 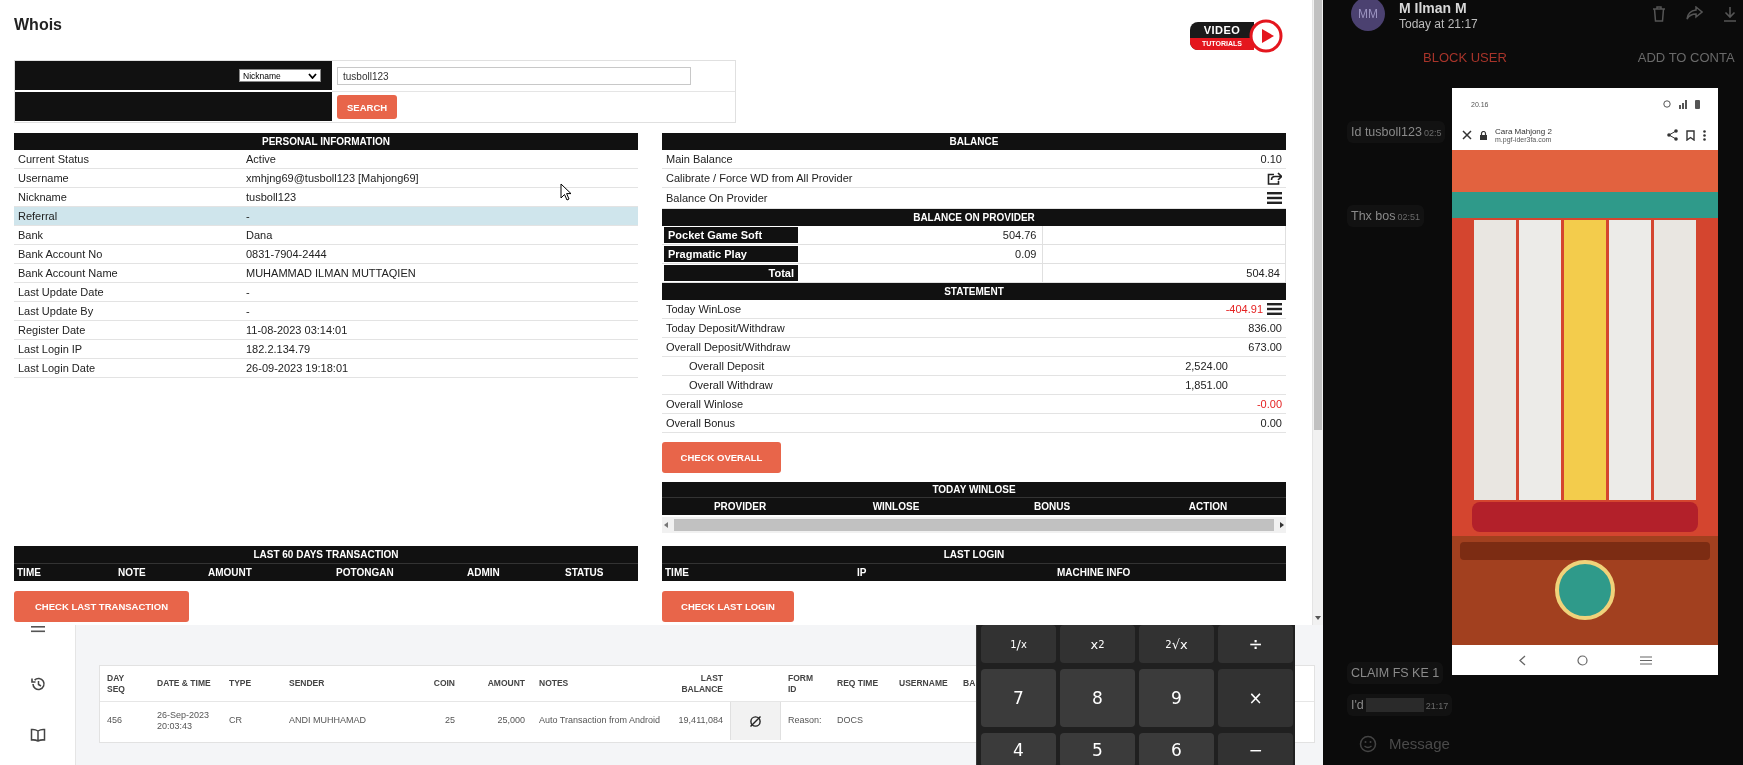 I want to click on section-header: LAST LOGIN, so click(x=974, y=554).